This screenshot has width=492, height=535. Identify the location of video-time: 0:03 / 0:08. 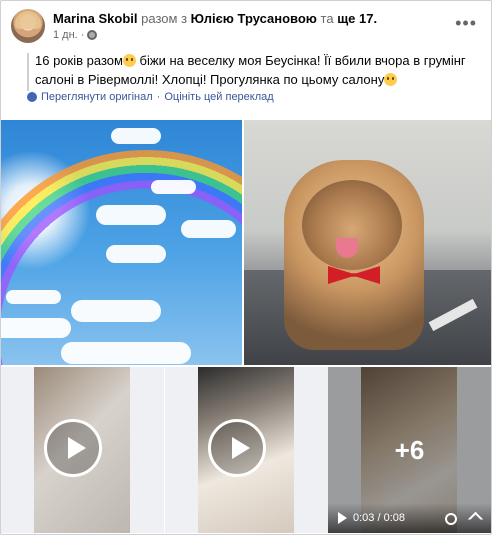
(379, 518).